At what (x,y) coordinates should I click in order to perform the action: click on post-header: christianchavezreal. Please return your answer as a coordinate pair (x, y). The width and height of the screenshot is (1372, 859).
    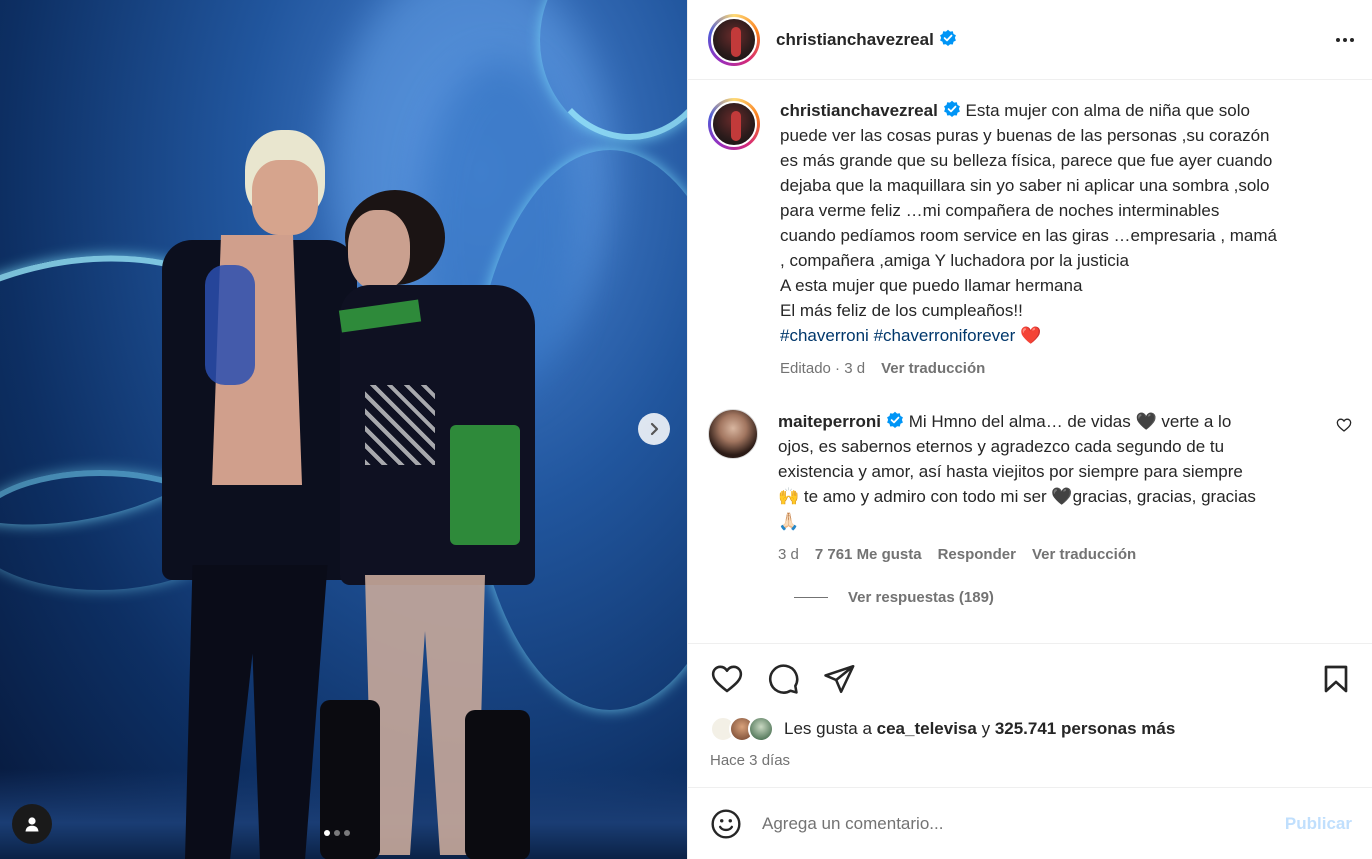
    Looking at the image, I should click on (1030, 40).